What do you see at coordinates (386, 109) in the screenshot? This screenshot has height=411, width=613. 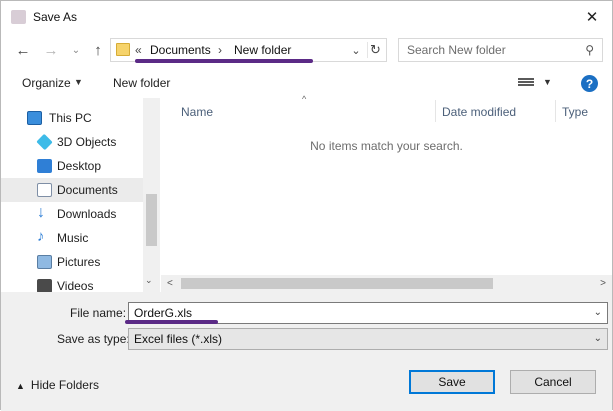 I see `column-header: ^ Name Date modified Type` at bounding box center [386, 109].